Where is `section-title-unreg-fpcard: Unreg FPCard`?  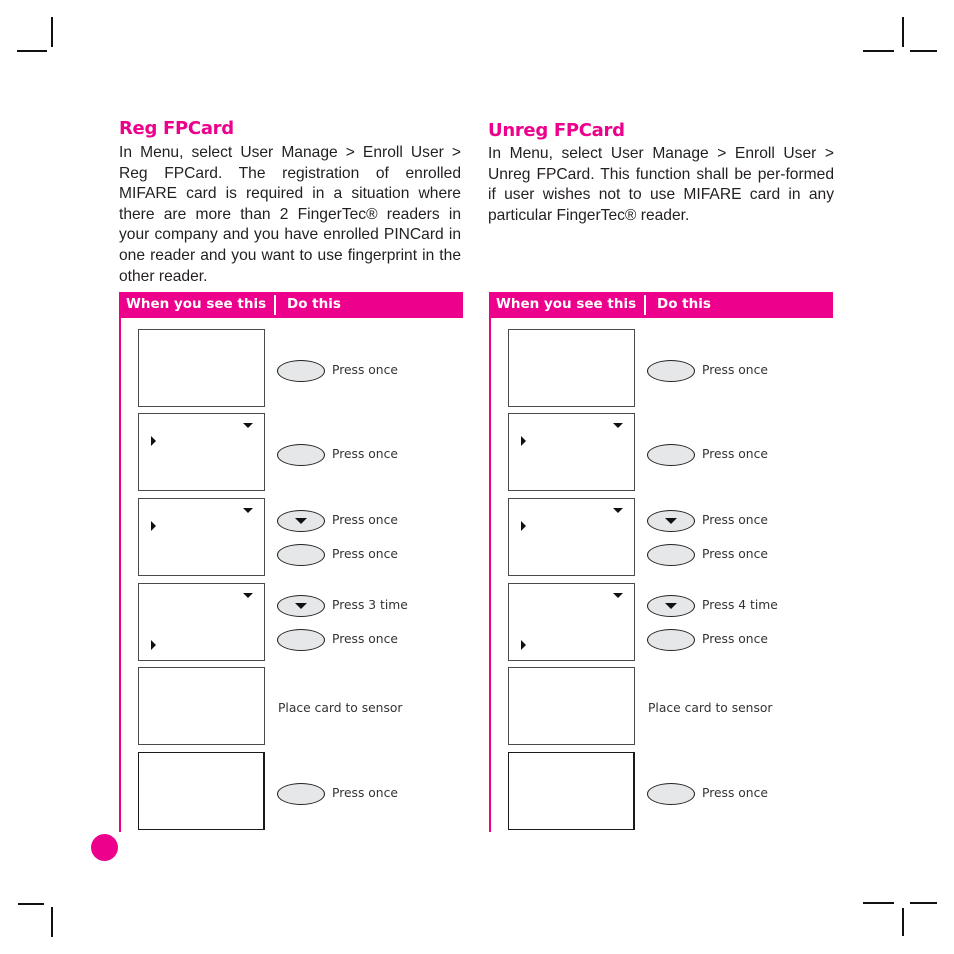
section-title-unreg-fpcard: Unreg FPCard is located at coordinates (556, 130).